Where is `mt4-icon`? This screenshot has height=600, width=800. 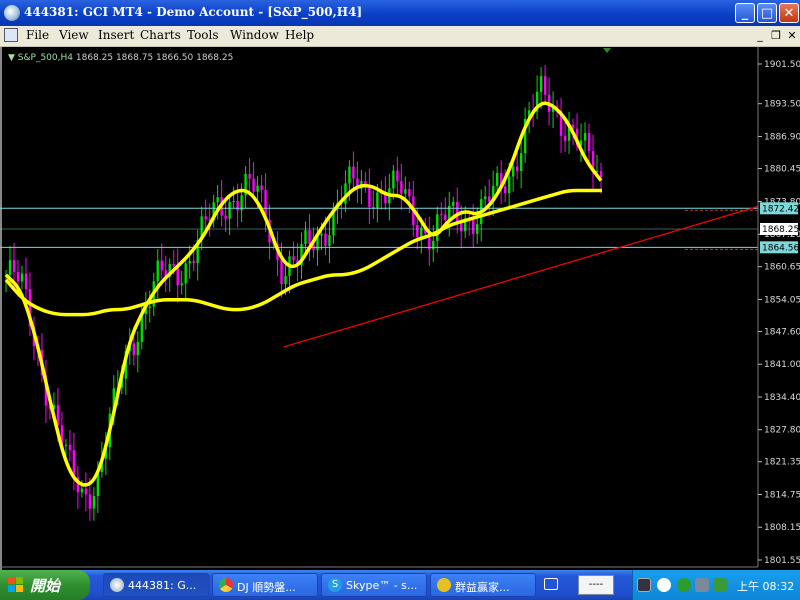 mt4-icon is located at coordinates (117, 585).